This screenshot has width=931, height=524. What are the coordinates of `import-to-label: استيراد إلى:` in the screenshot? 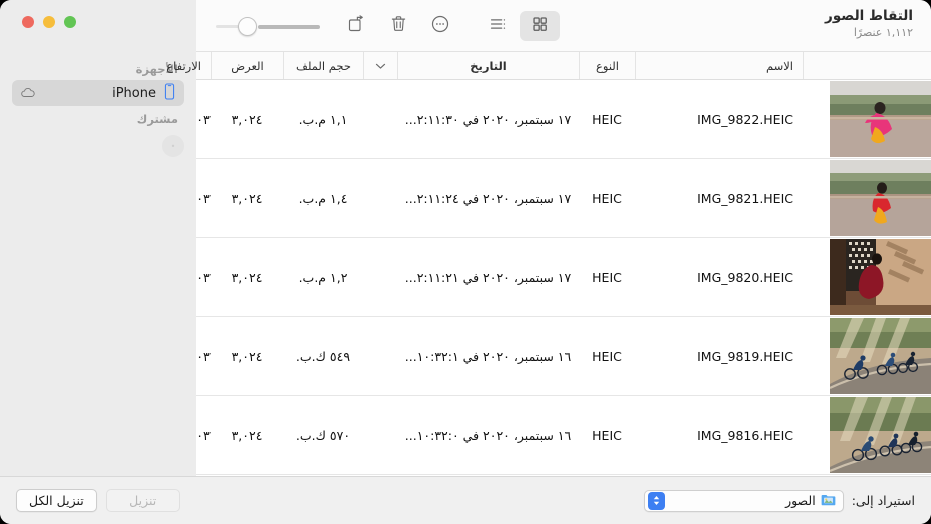 It's located at (883, 500).